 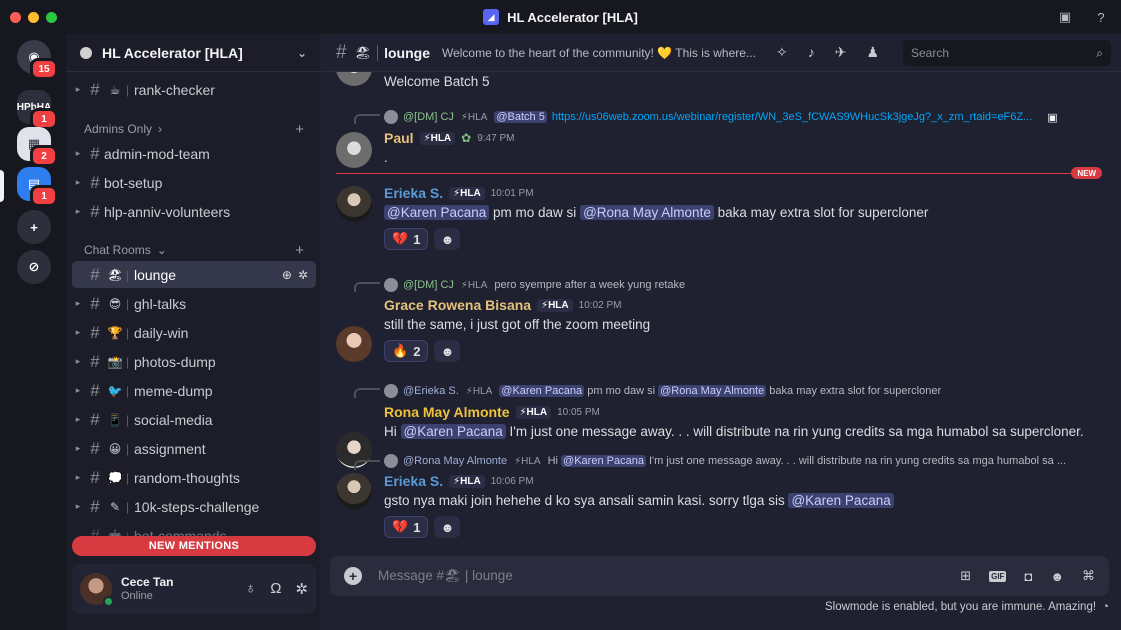 What do you see at coordinates (399, 138) in the screenshot?
I see `message-author: Paul` at bounding box center [399, 138].